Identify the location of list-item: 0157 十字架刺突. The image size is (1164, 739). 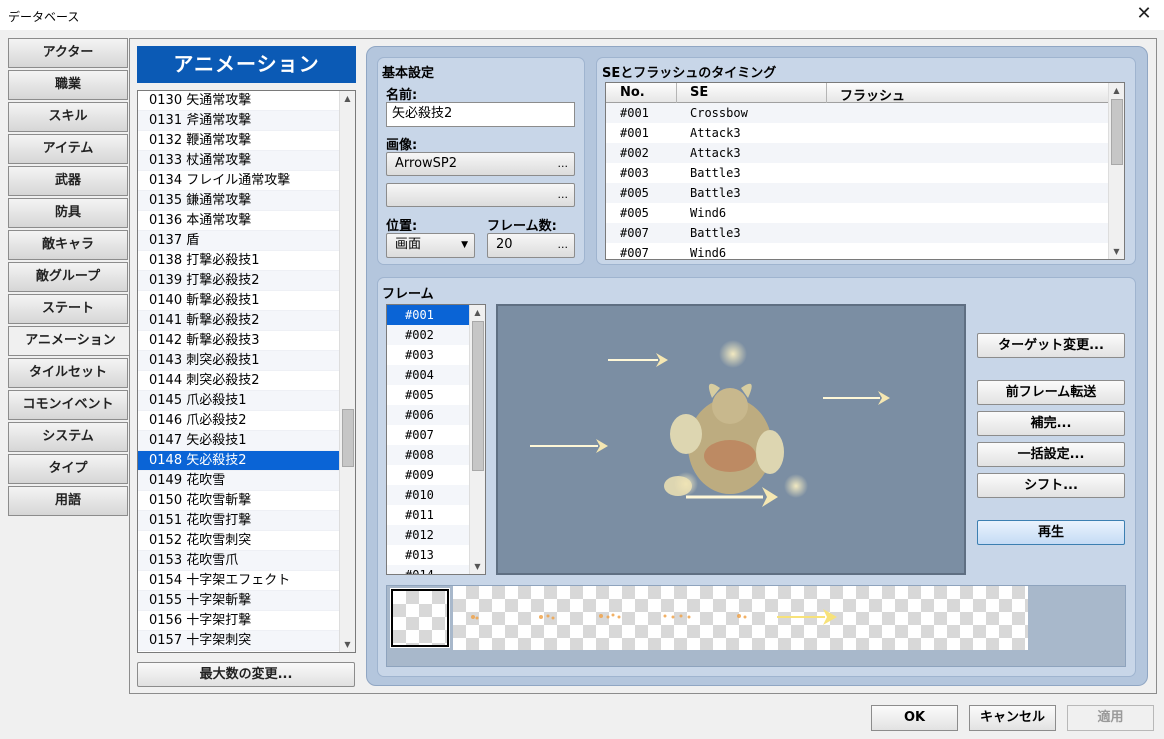
(246, 641).